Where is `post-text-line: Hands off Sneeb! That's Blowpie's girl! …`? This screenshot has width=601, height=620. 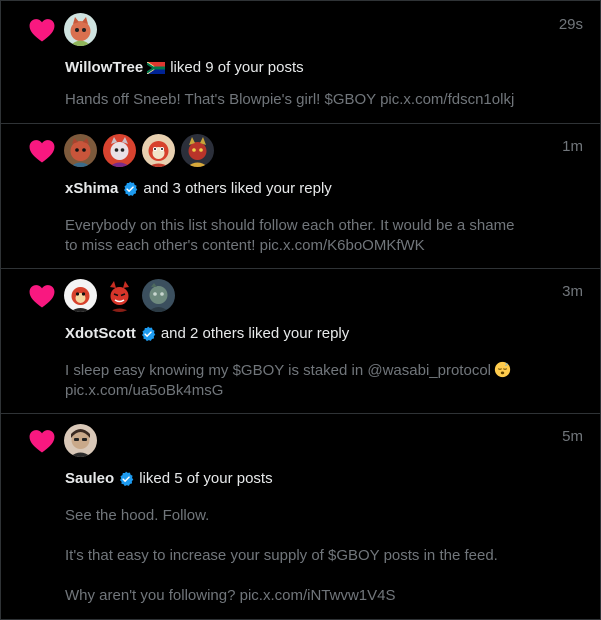 post-text-line: Hands off Sneeb! That's Blowpie's girl! … is located at coordinates (290, 99).